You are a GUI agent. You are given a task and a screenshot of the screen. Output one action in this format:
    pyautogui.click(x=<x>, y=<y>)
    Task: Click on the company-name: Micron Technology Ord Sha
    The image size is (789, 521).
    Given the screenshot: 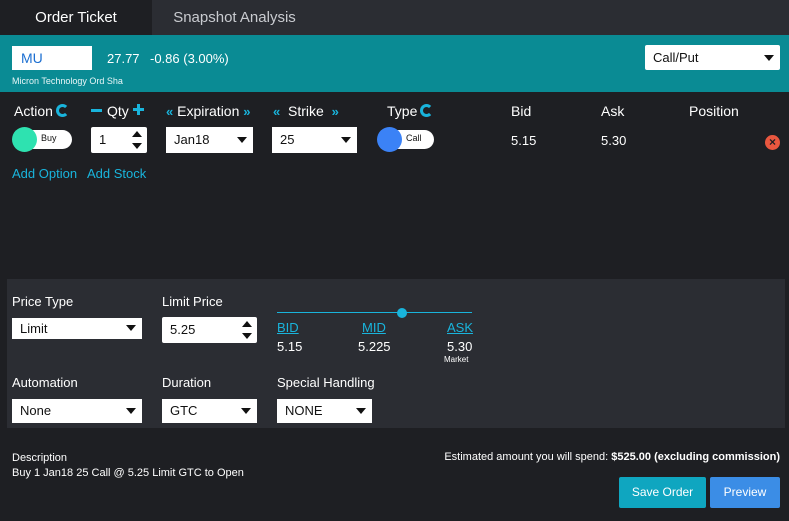 What is the action you would take?
    pyautogui.click(x=67, y=81)
    